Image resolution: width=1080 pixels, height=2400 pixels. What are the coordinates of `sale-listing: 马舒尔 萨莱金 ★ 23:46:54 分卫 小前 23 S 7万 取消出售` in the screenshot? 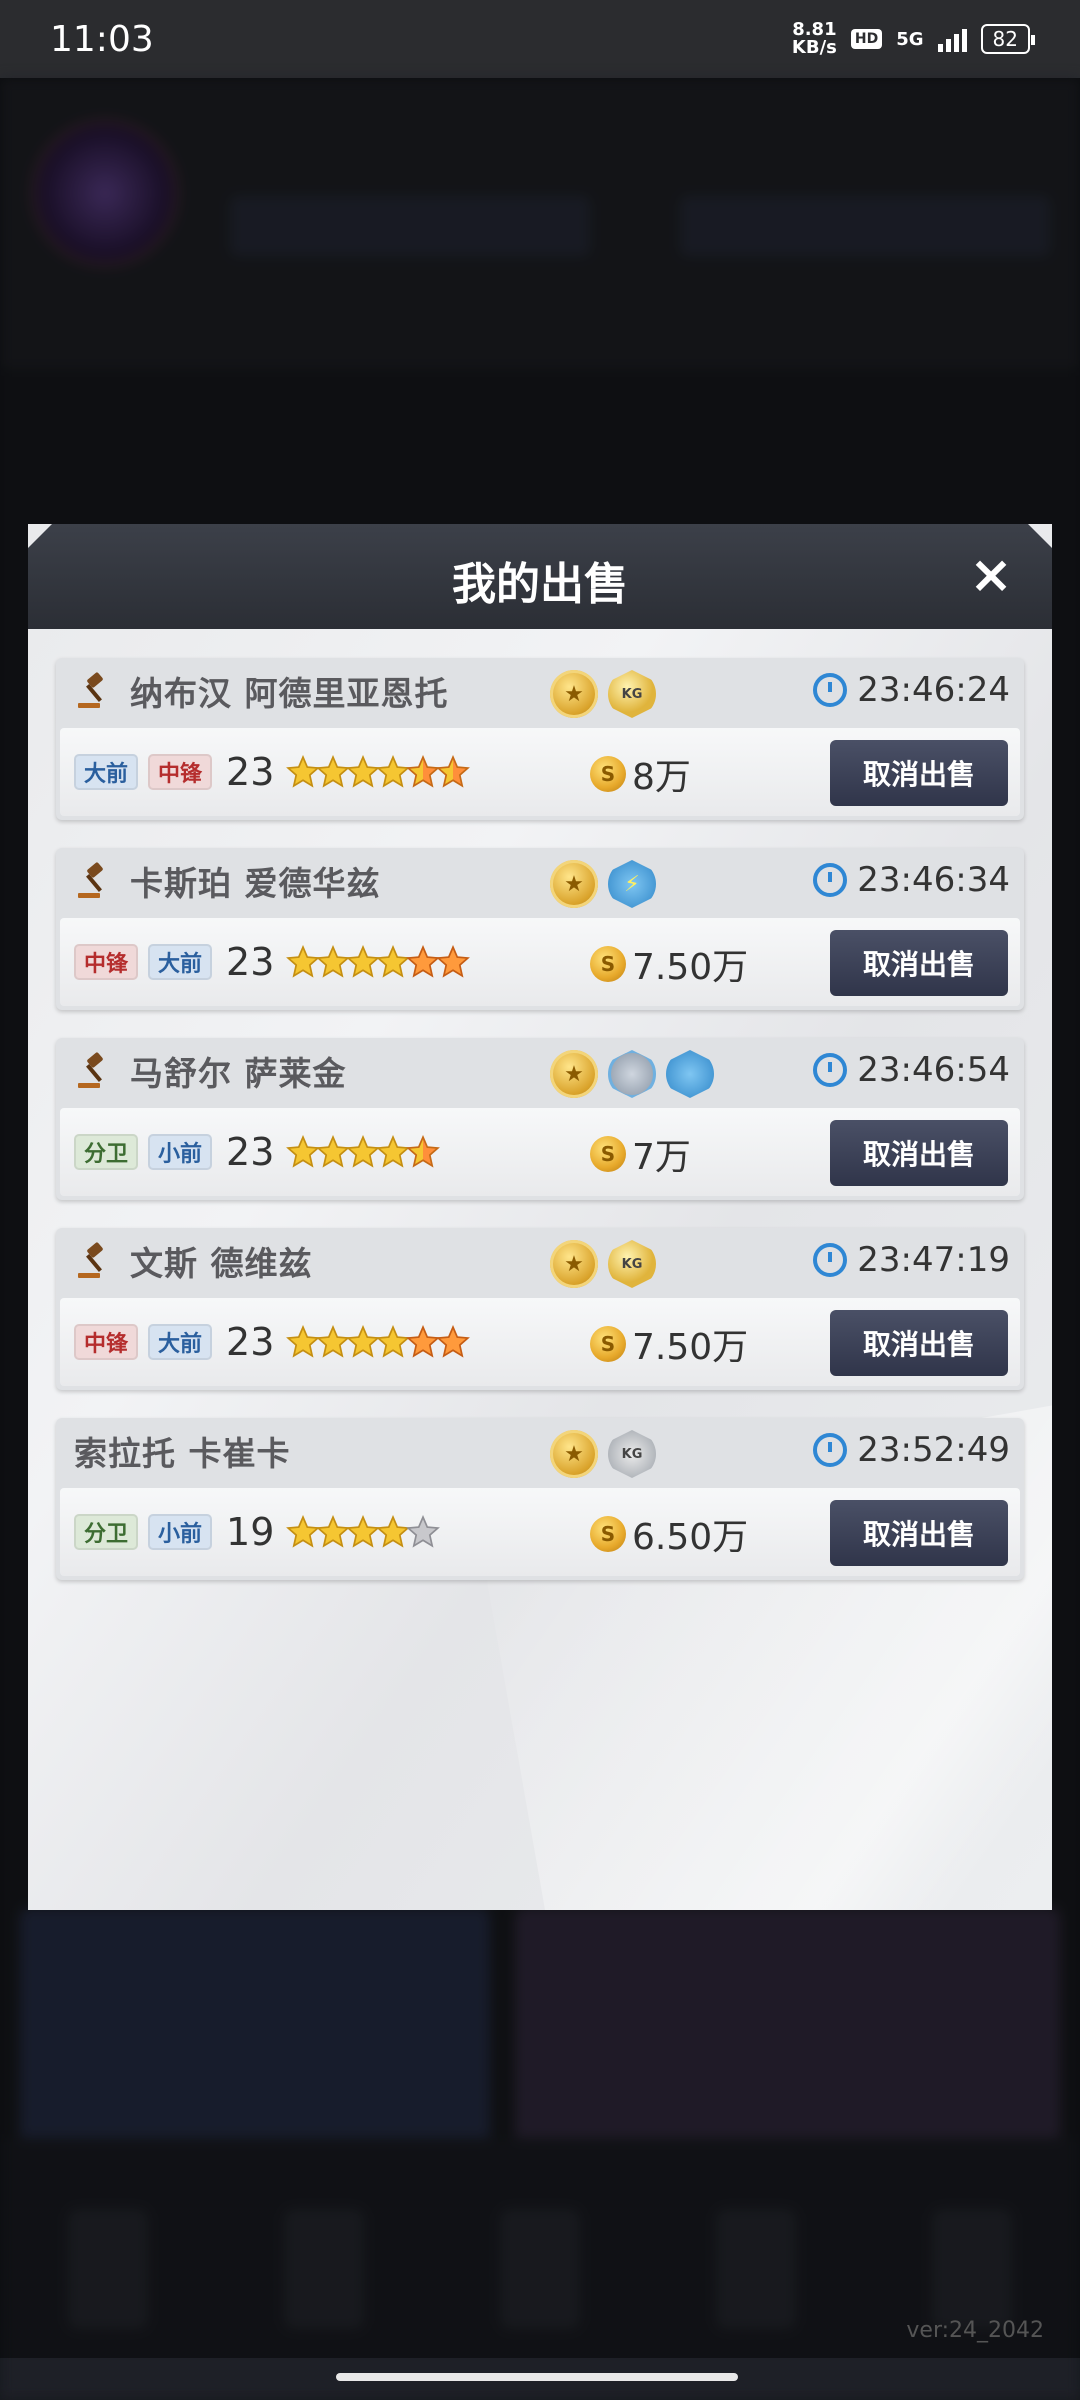 It's located at (540, 1119).